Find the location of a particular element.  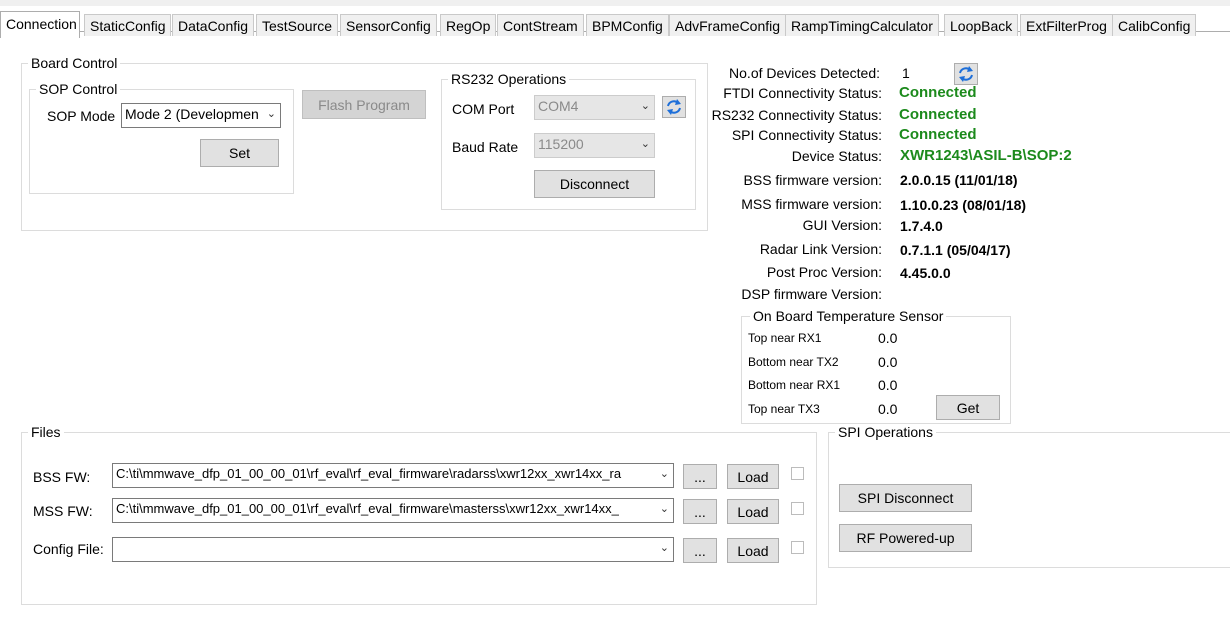

spi-disconnect-button: SPI Disconnect is located at coordinates (905, 498).